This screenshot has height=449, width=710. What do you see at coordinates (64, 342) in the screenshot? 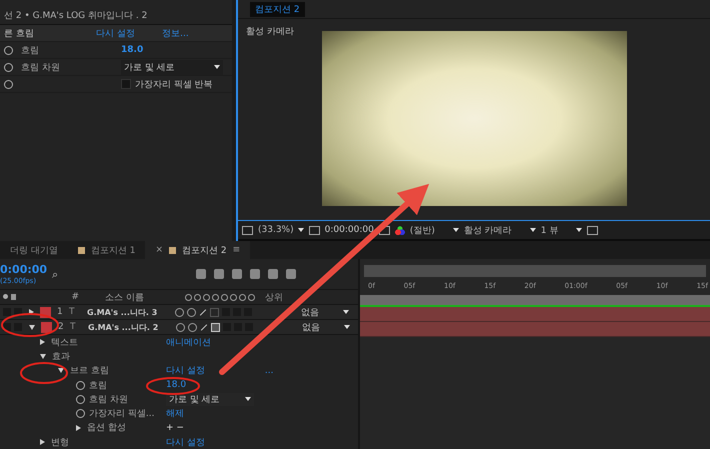
I see `property-label: 텍스트` at bounding box center [64, 342].